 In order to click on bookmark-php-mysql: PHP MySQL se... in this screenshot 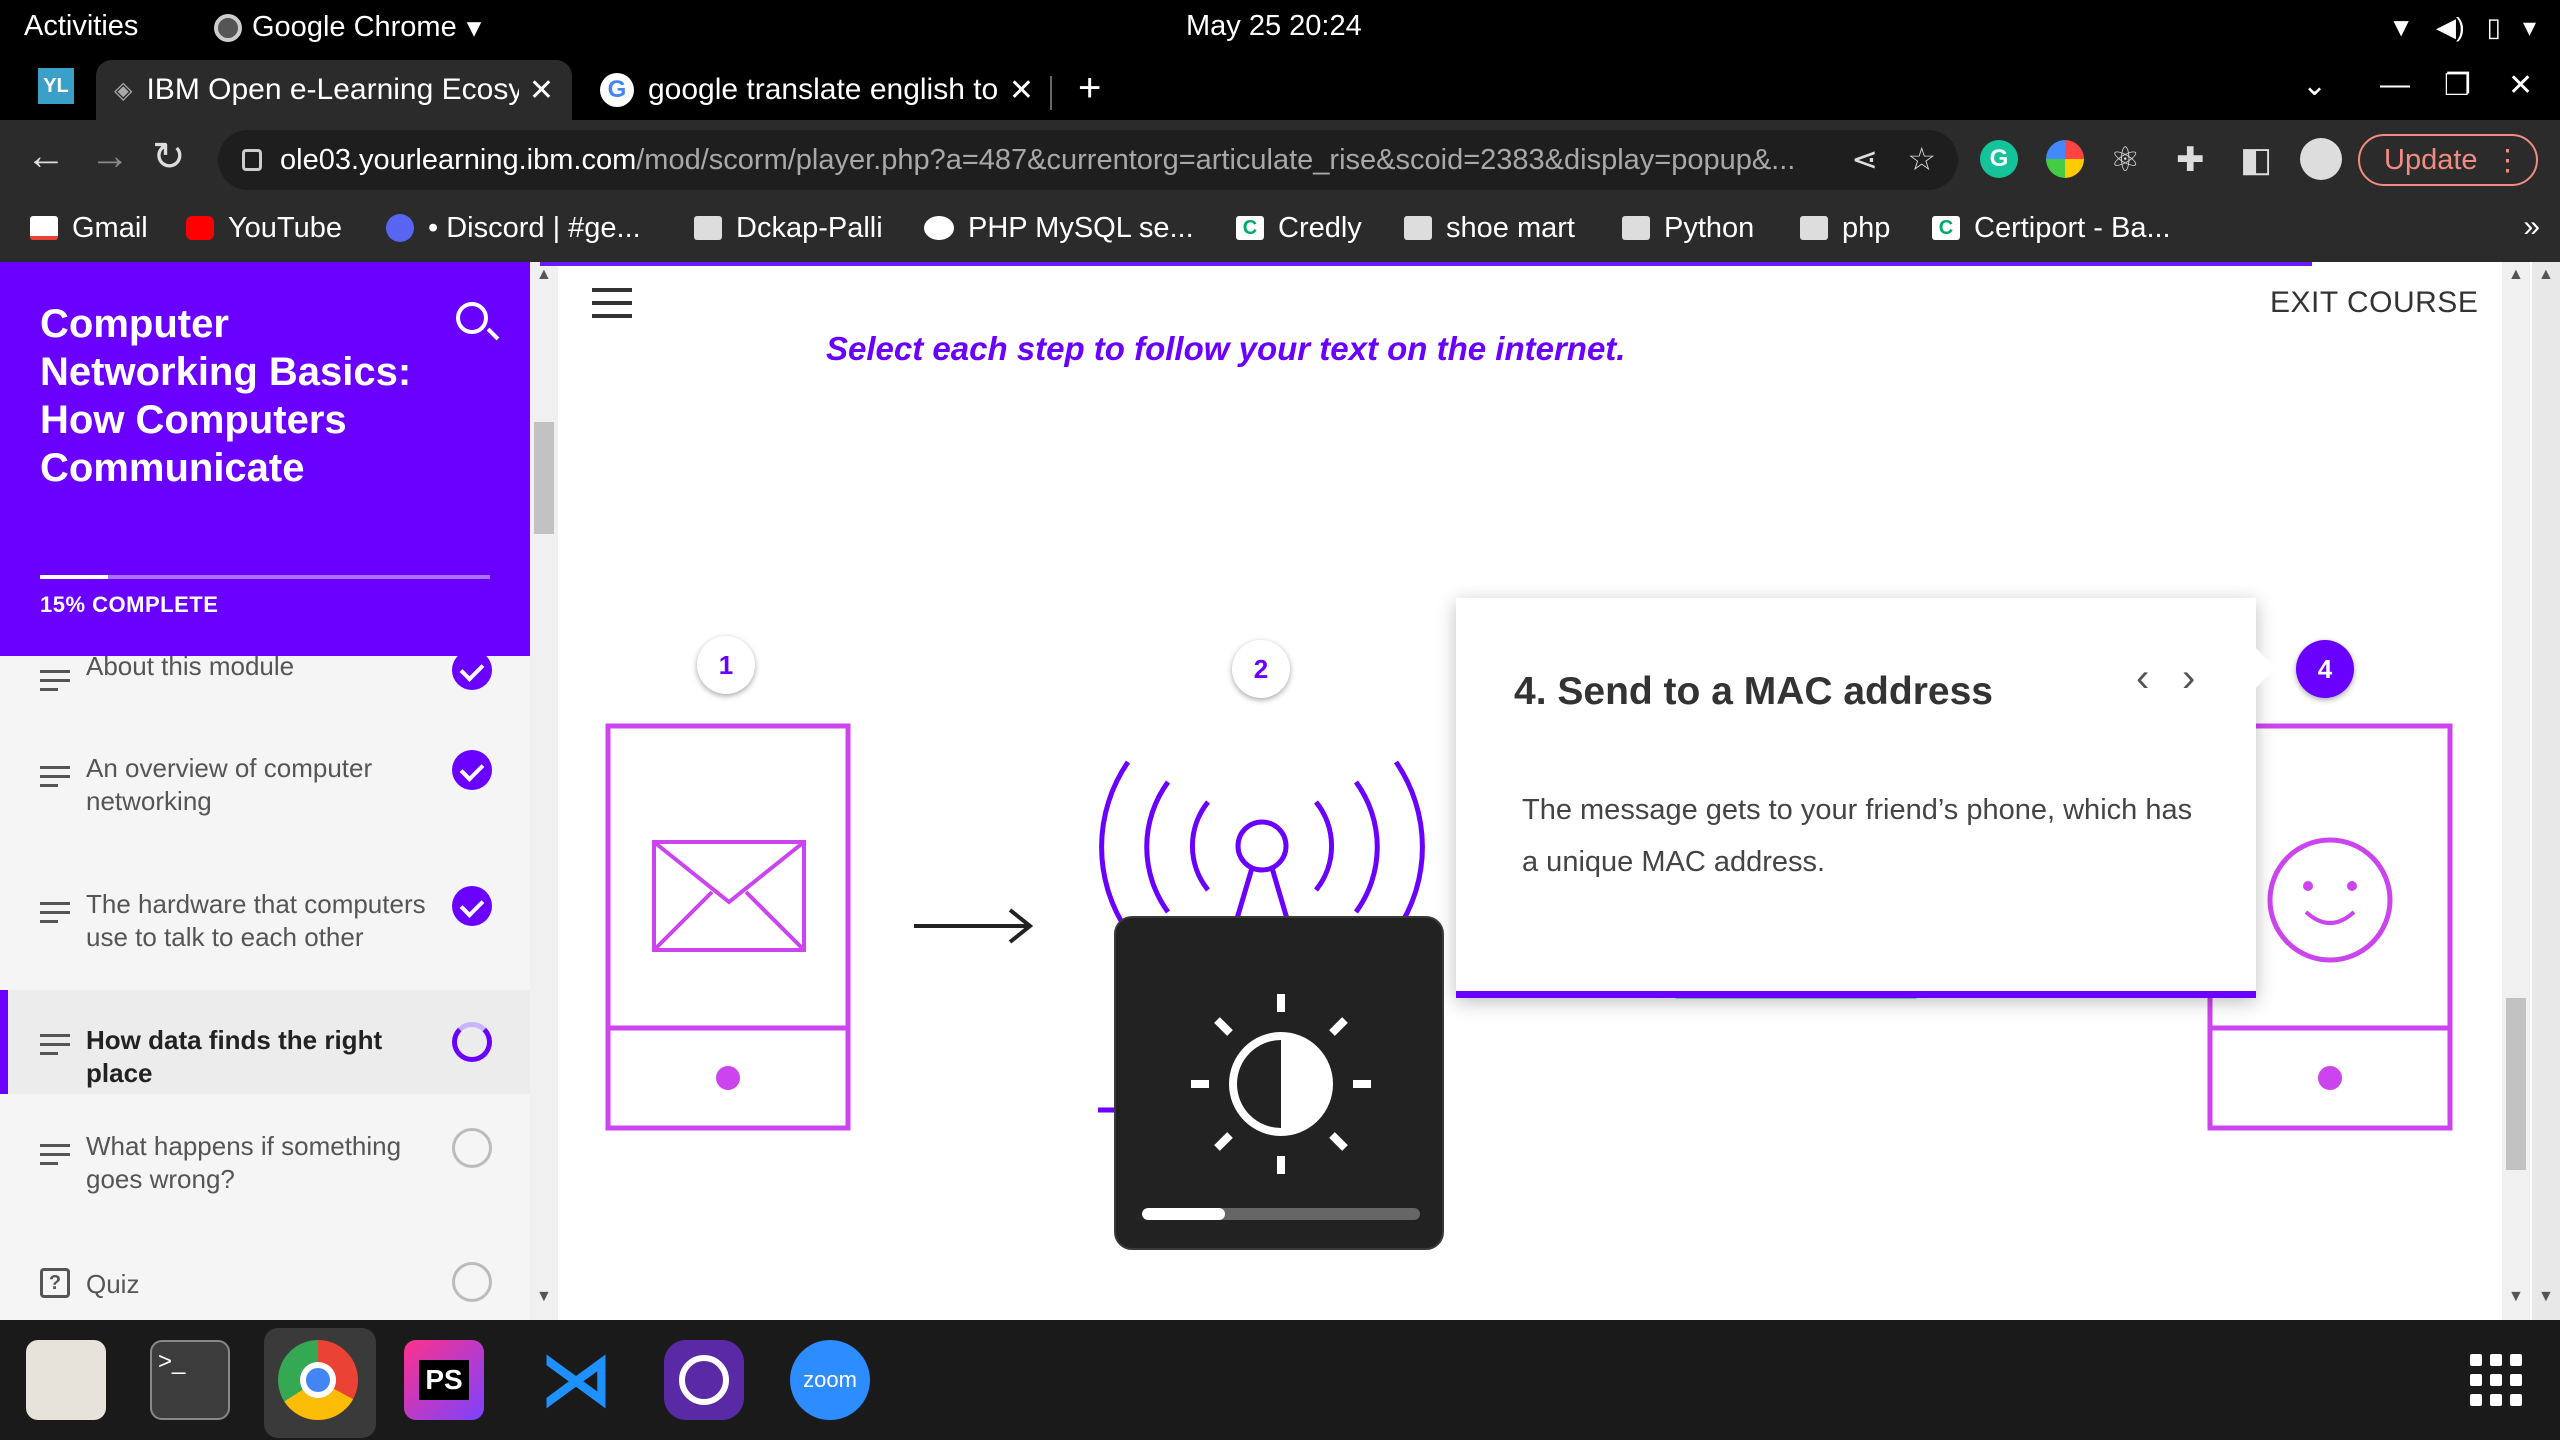, I will do `click(1059, 228)`.